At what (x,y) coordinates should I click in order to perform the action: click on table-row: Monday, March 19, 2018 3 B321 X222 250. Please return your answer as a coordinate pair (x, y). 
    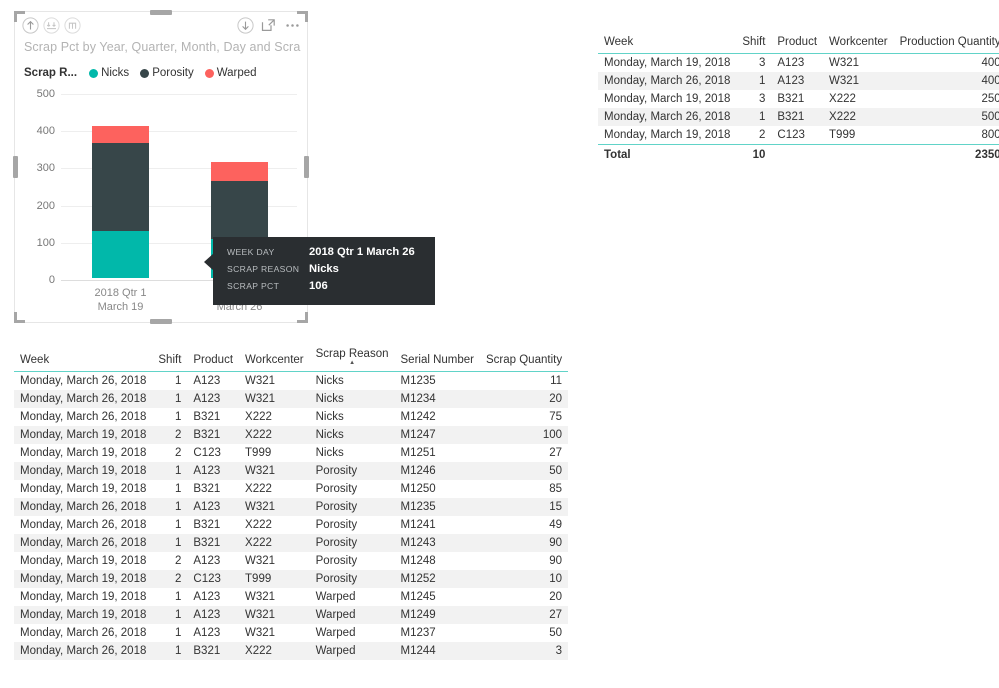
    Looking at the image, I should click on (798, 99).